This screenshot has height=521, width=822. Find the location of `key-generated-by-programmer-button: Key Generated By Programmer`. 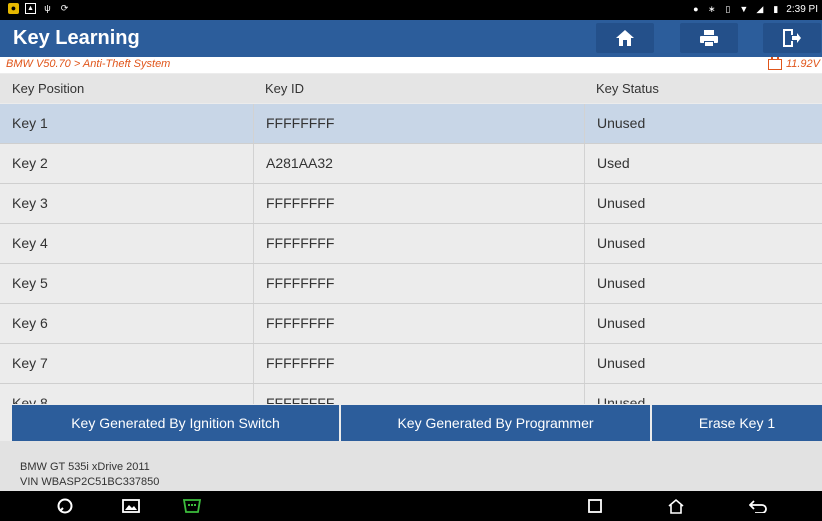

key-generated-by-programmer-button: Key Generated By Programmer is located at coordinates (495, 423).